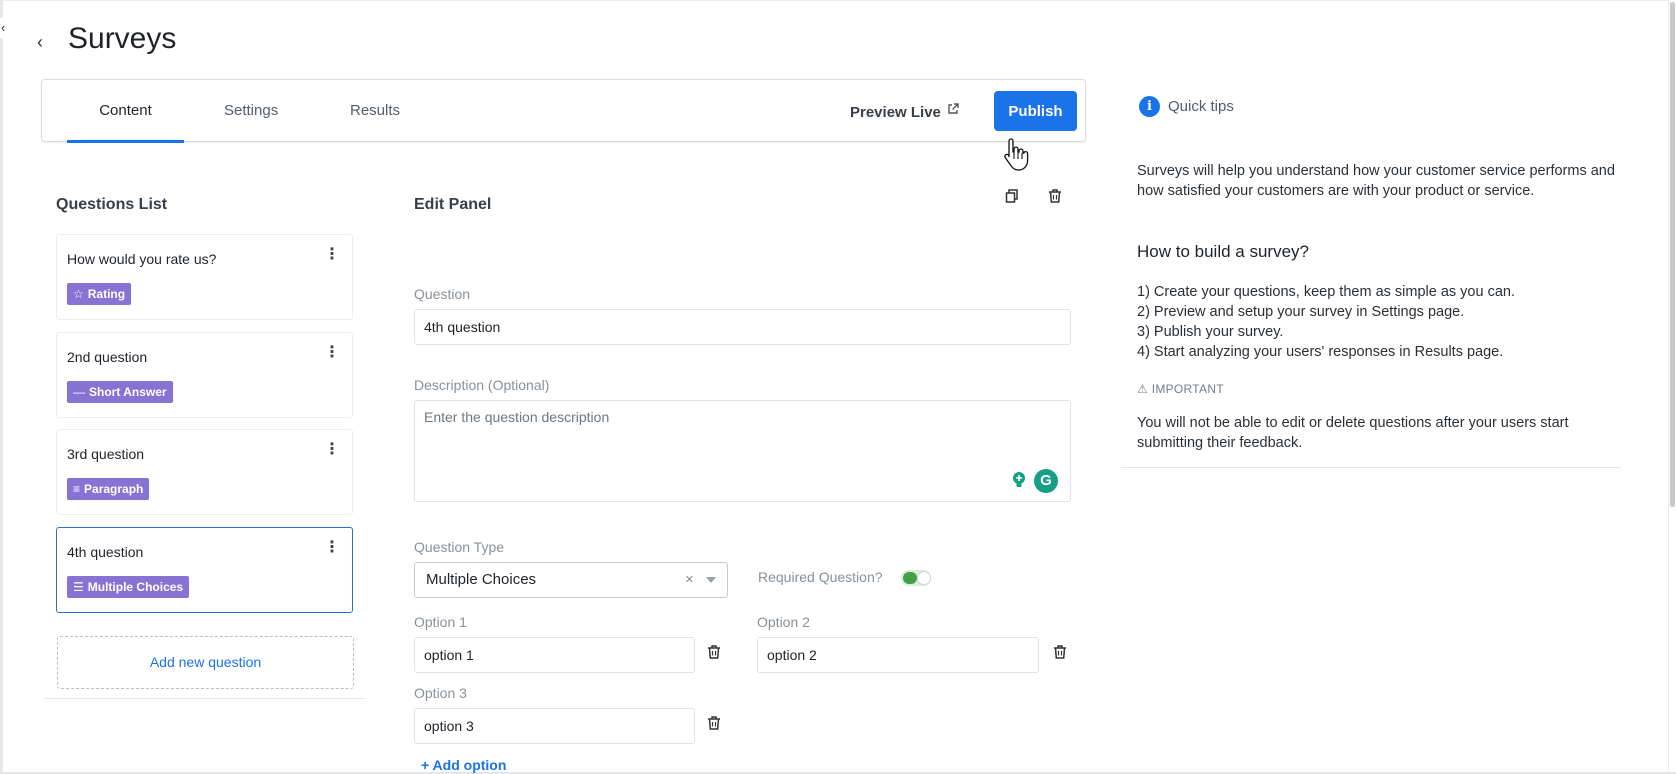 The height and width of the screenshot is (774, 1676). I want to click on quick-tips-step: 3) Publish your survey., so click(1210, 332).